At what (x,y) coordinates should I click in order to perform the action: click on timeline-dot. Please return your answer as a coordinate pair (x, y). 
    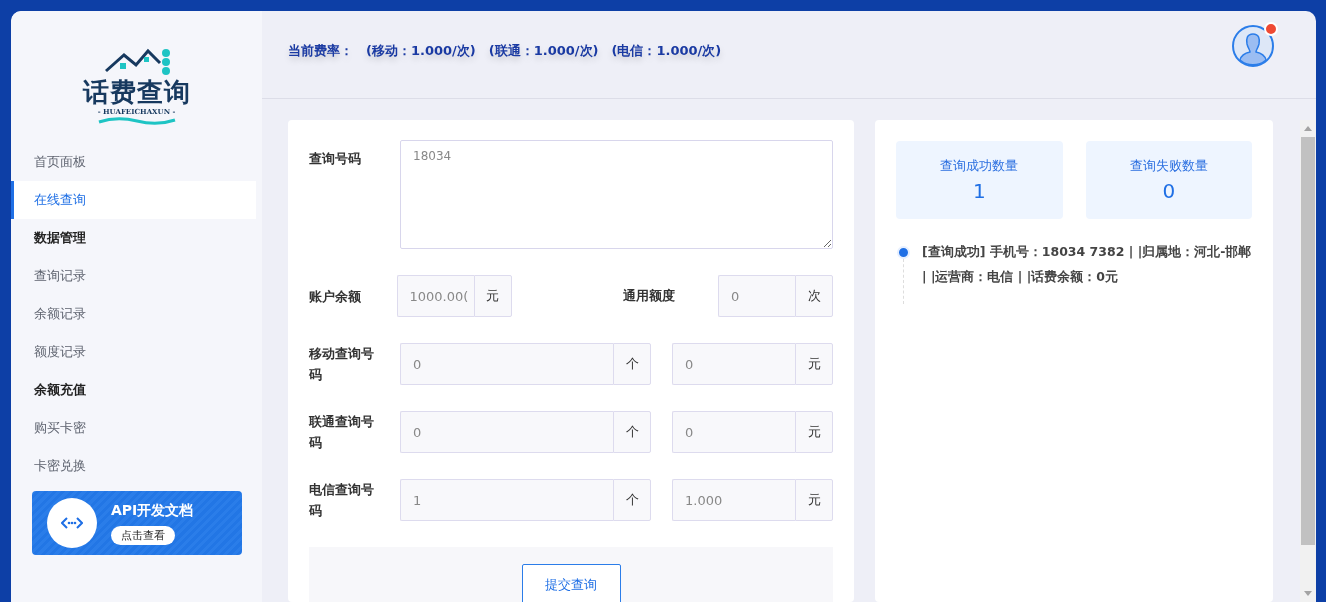
    Looking at the image, I should click on (903, 252).